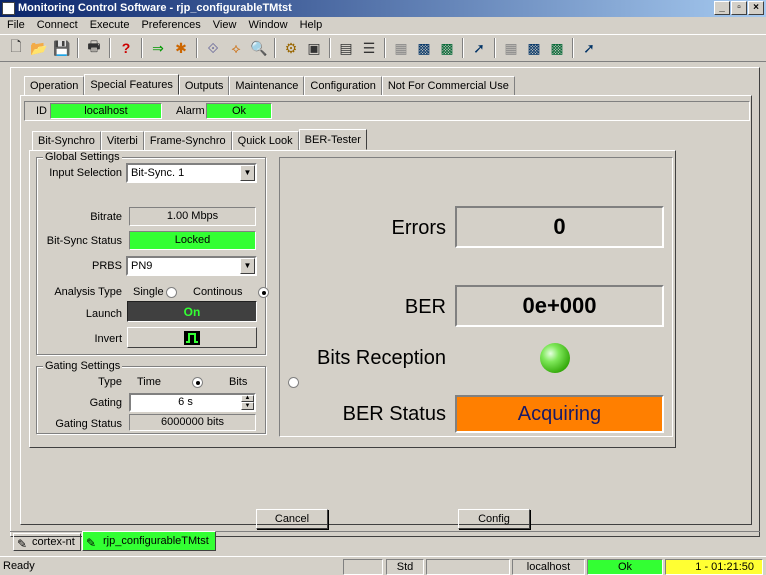 The image size is (766, 575). Describe the element at coordinates (85, 173) in the screenshot. I see `input-selection-label: Input Selection` at that location.